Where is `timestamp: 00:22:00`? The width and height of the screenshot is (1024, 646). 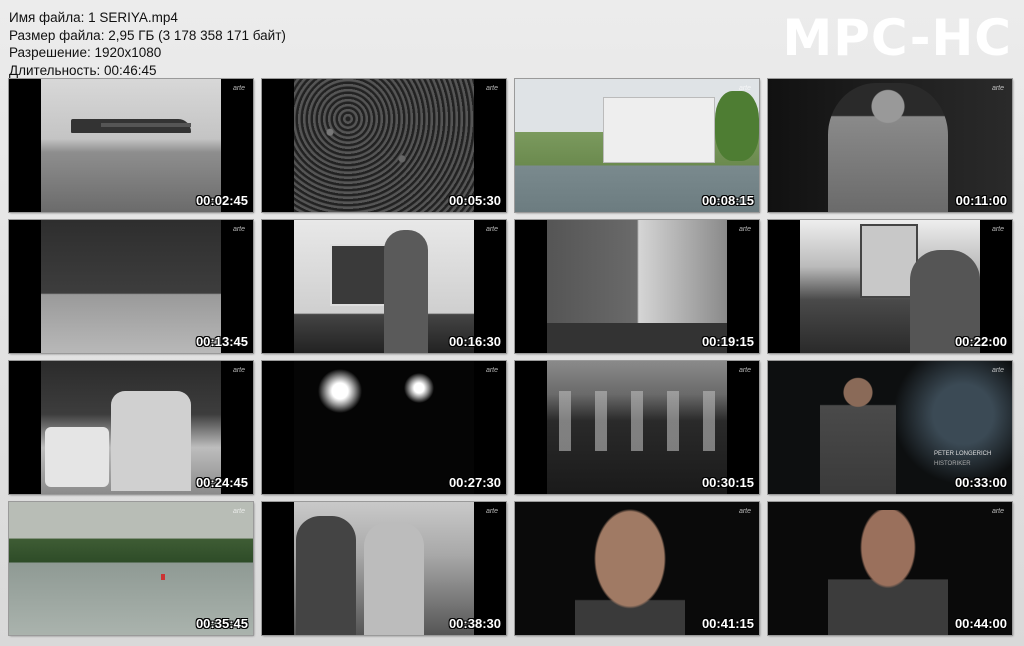
timestamp: 00:22:00 is located at coordinates (980, 341).